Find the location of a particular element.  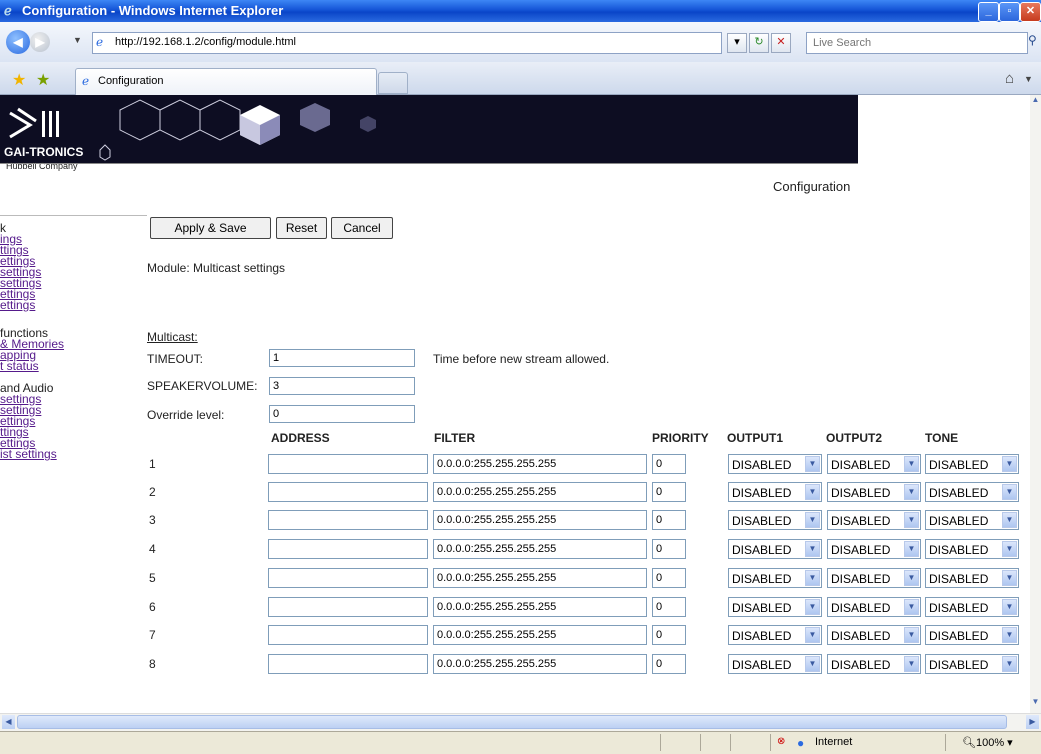

timeout-input is located at coordinates (342, 358).